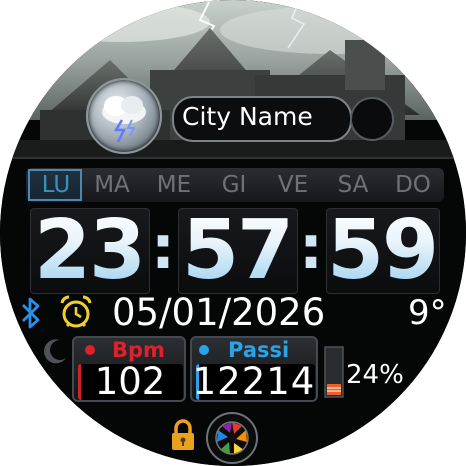  What do you see at coordinates (237, 251) in the screenshot?
I see `time-minutes: 57` at bounding box center [237, 251].